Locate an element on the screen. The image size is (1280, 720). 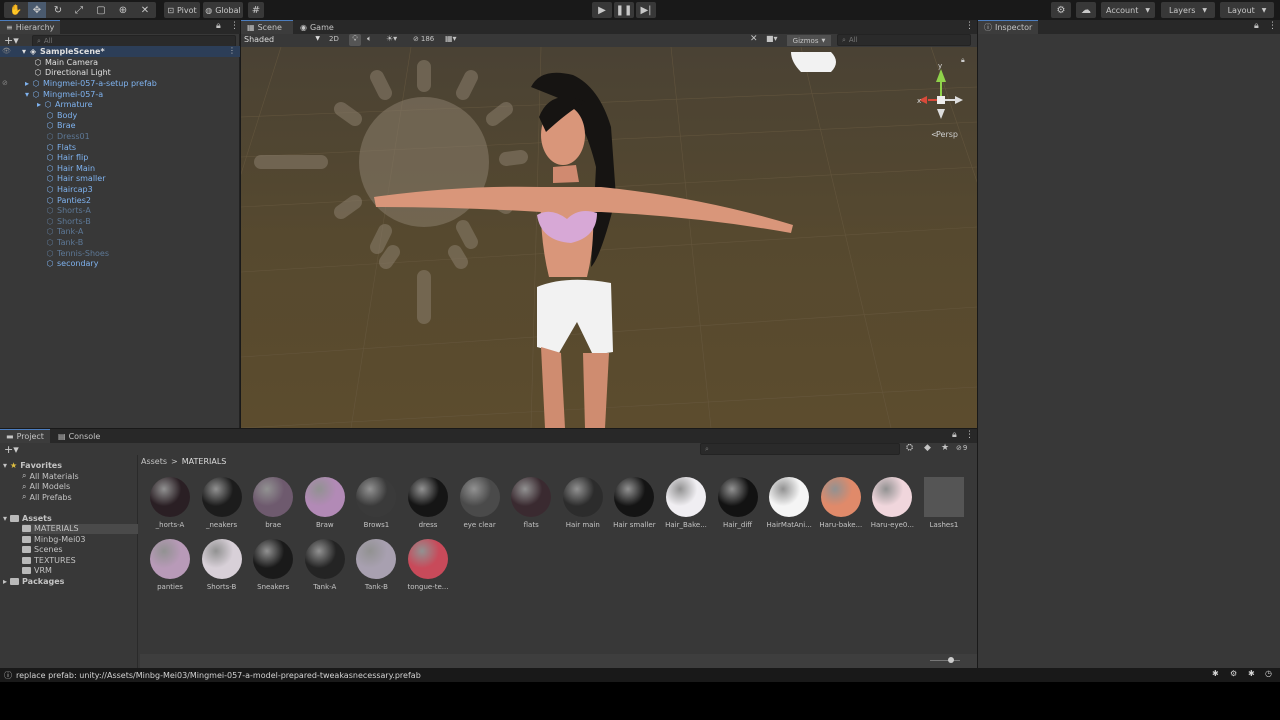
project-tree-item: ▾ ★ Favorites is located at coordinates (32, 465).